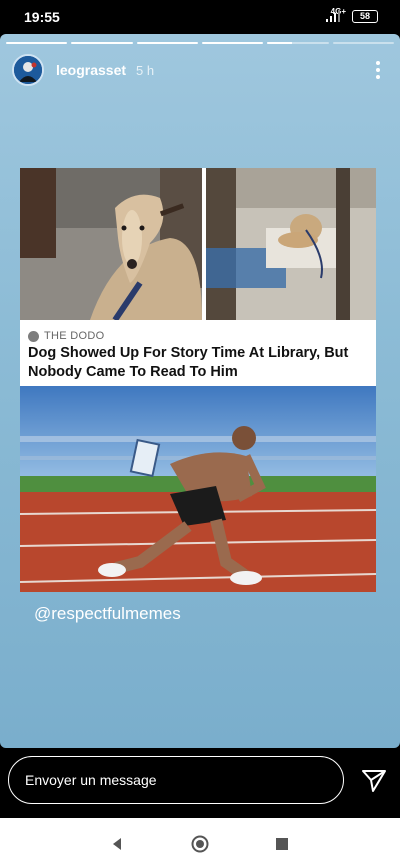 The width and height of the screenshot is (400, 868). What do you see at coordinates (145, 70) in the screenshot?
I see `story-time-ago: 5 h` at bounding box center [145, 70].